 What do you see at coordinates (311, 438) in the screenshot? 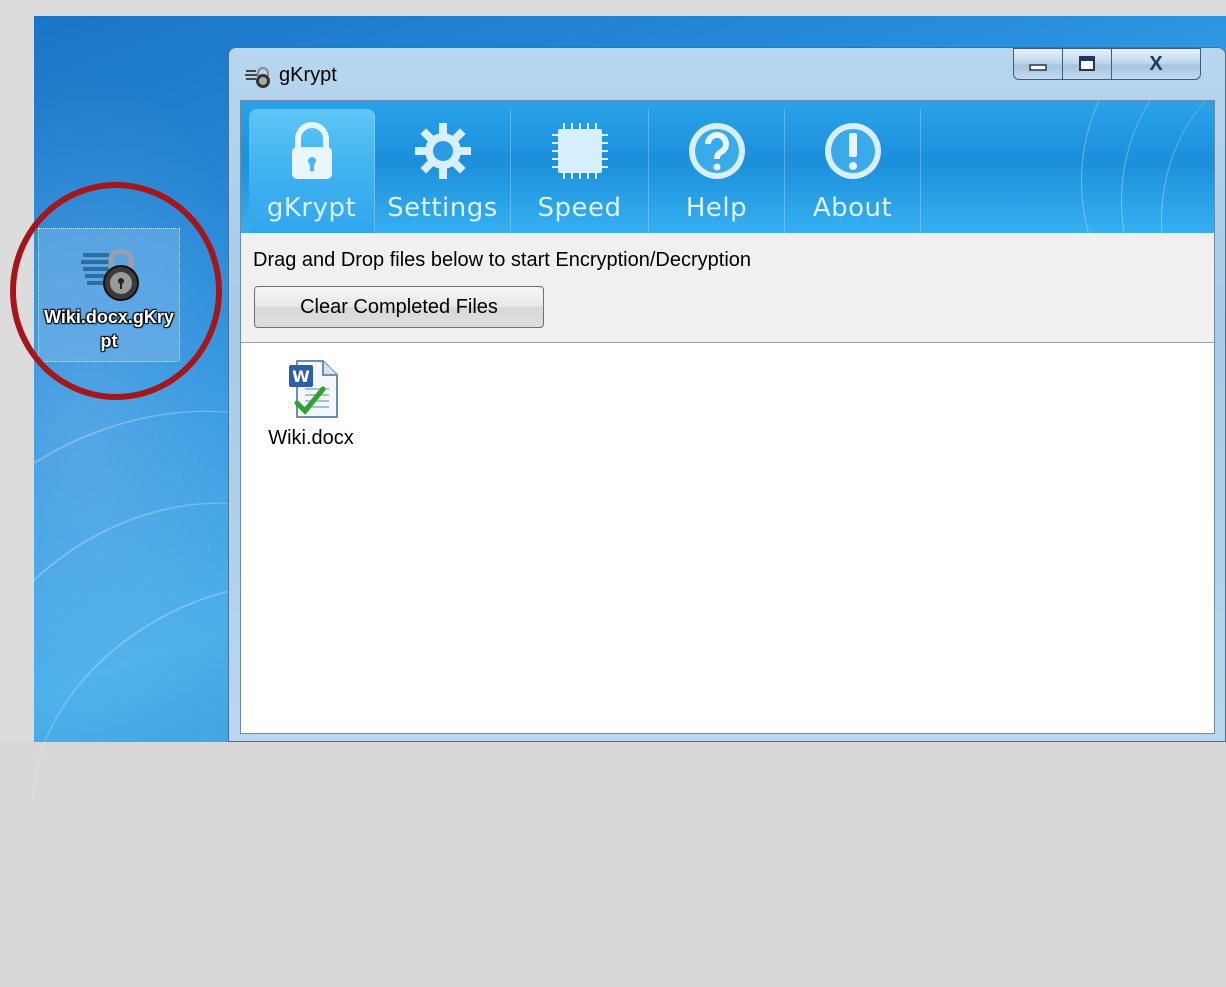
I see `file-name: Wiki.docx` at bounding box center [311, 438].